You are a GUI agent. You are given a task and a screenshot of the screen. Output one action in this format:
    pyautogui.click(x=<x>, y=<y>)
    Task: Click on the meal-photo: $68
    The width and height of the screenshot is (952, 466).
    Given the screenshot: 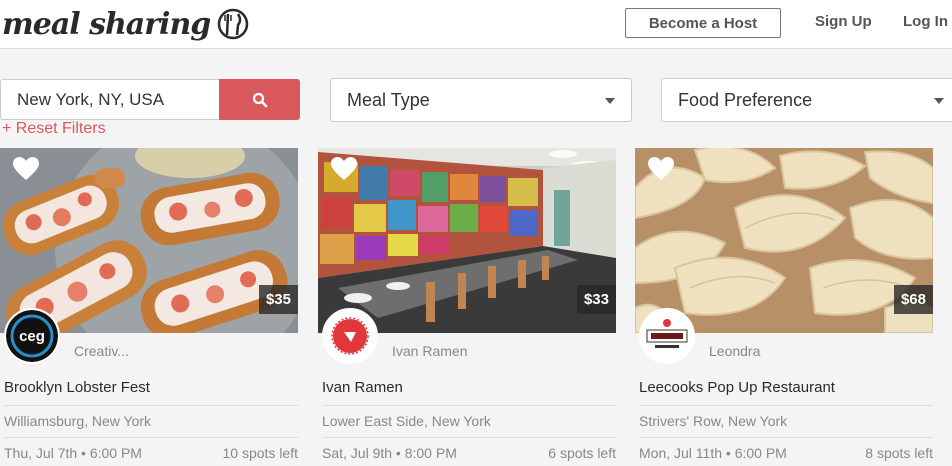 What is the action you would take?
    pyautogui.click(x=784, y=240)
    